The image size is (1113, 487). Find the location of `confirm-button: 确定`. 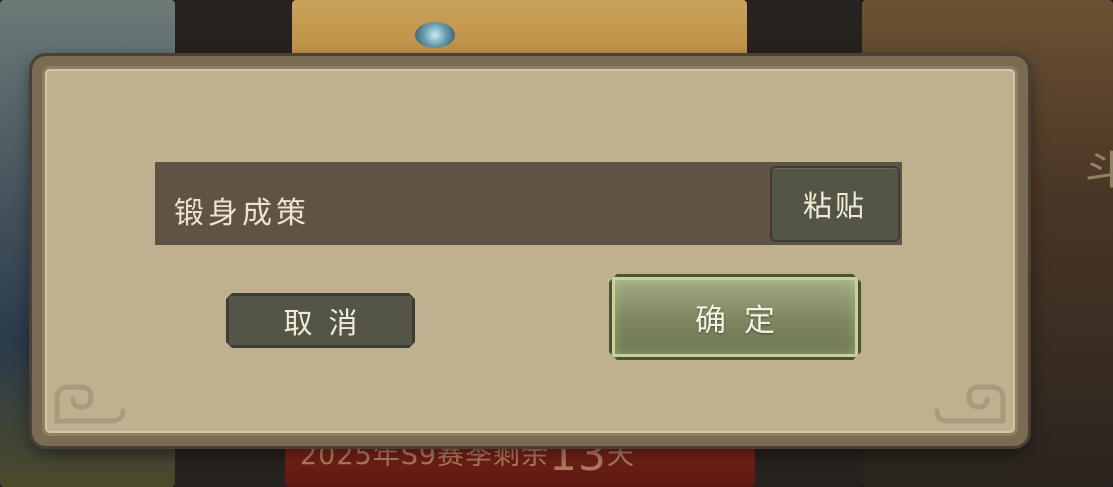

confirm-button: 确定 is located at coordinates (735, 317).